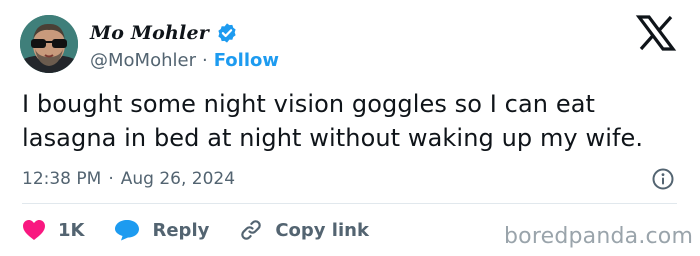  Describe the element at coordinates (62, 179) in the screenshot. I see `tweet-time: 12:38 PM` at that location.